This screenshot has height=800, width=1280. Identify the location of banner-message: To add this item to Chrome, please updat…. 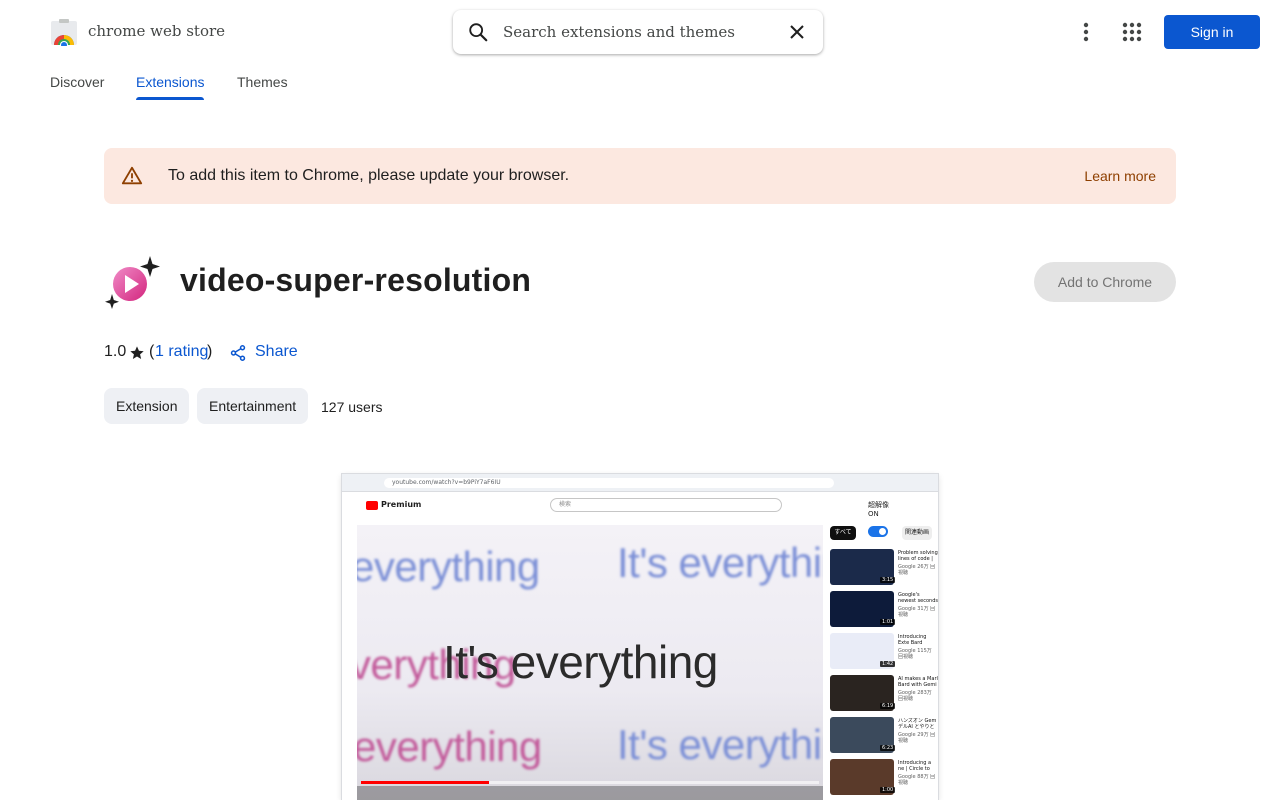
(369, 175).